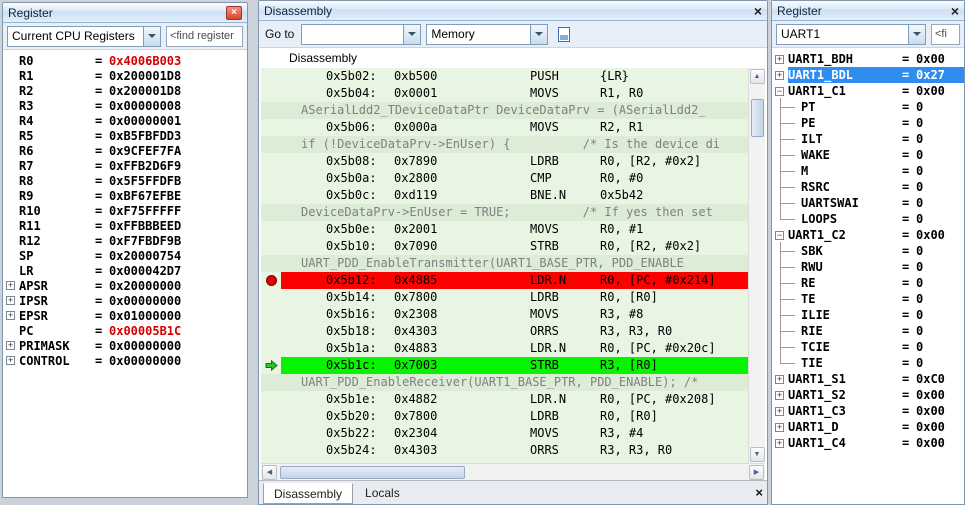 Image resolution: width=965 pixels, height=505 pixels. I want to click on disassembly-row: 0x5b1a: 0x4883 LDR.N R0, [PC, #0x20c], so click(504, 348).